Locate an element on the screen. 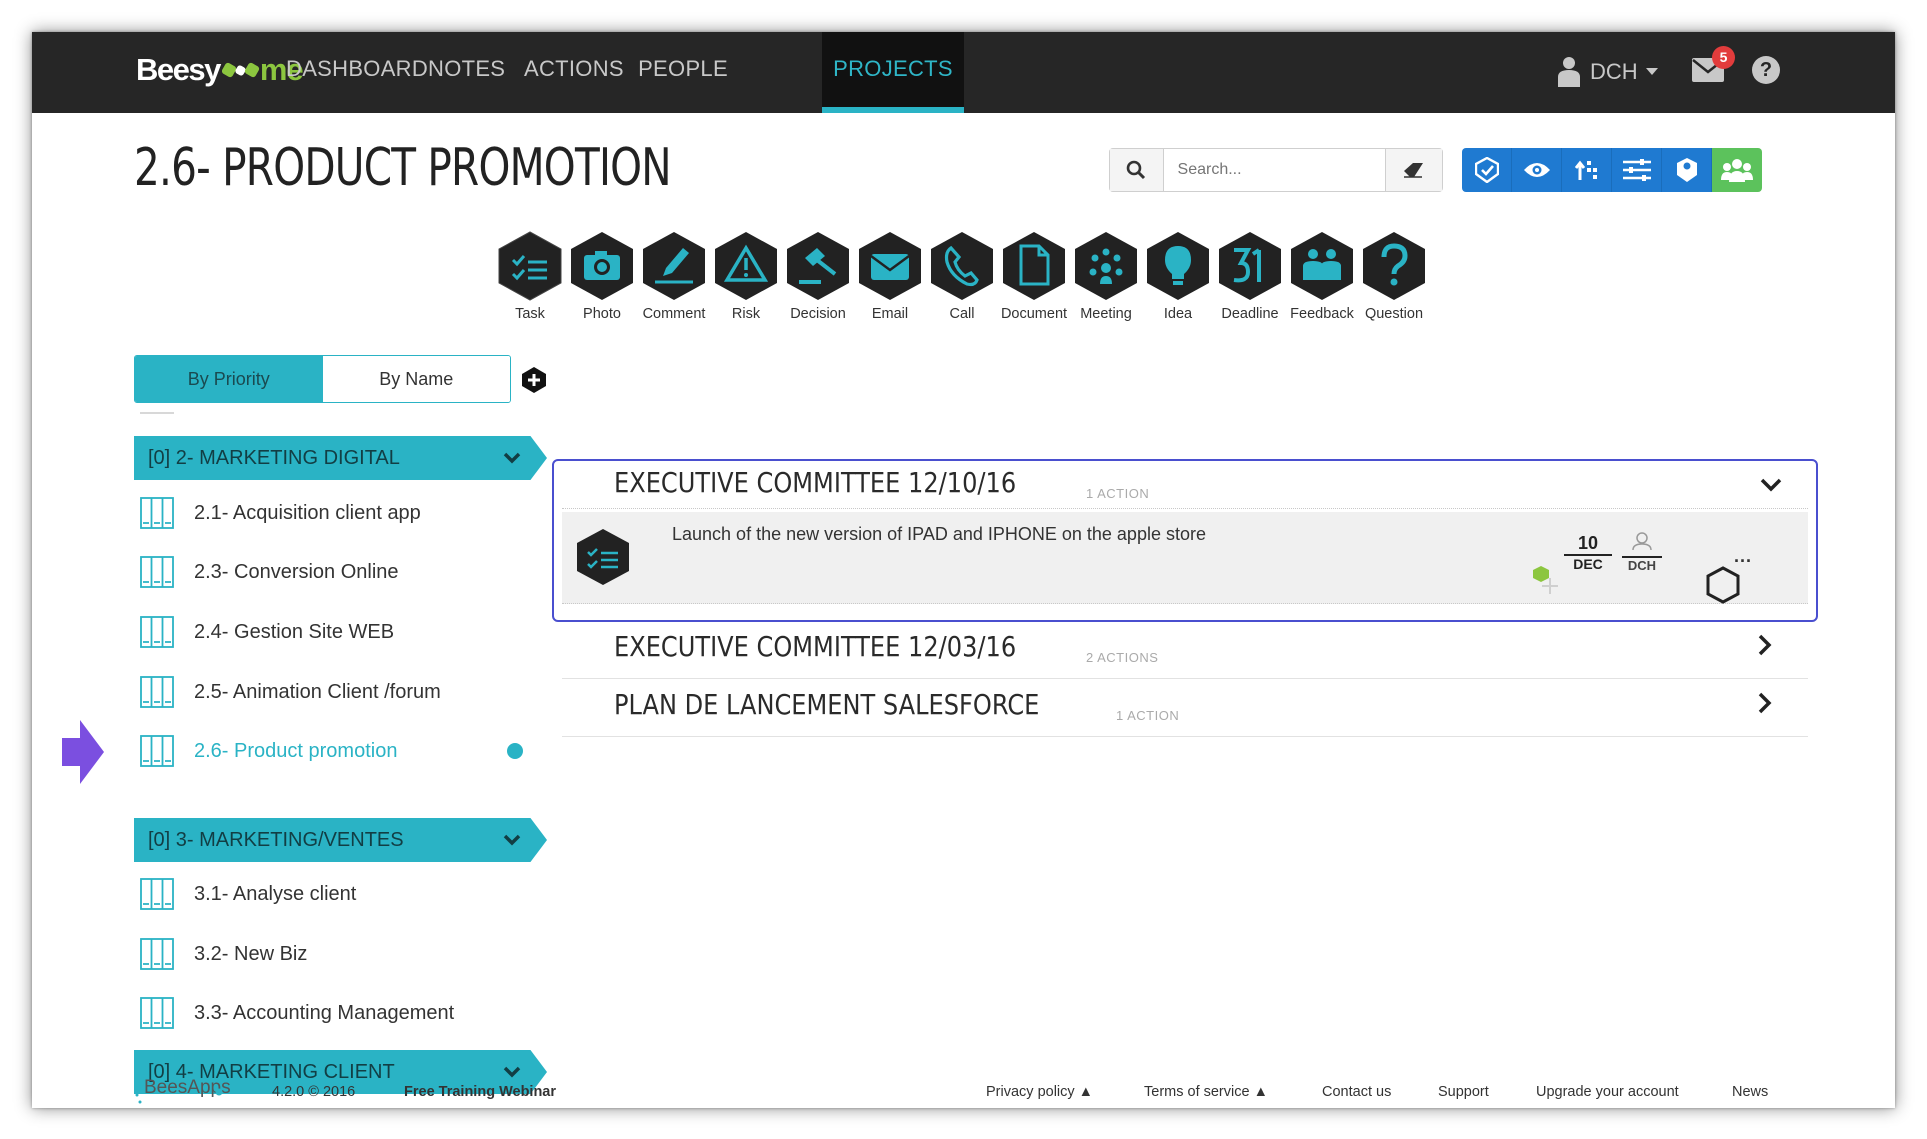 The height and width of the screenshot is (1139, 1927). terms-of-service-link: Terms of service ▲ is located at coordinates (1206, 1092).